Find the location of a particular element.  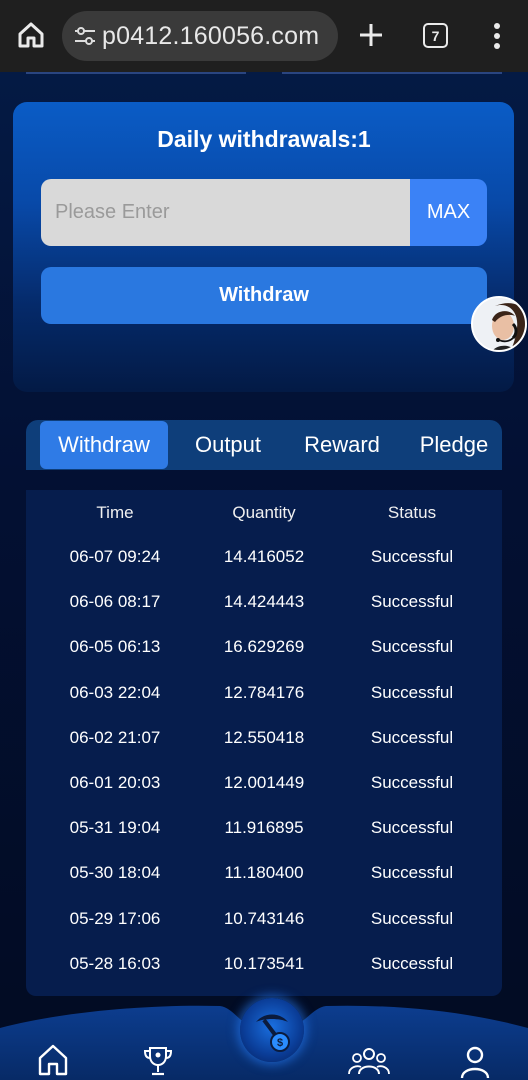

nav-trophy-icon is located at coordinates (158, 1061).